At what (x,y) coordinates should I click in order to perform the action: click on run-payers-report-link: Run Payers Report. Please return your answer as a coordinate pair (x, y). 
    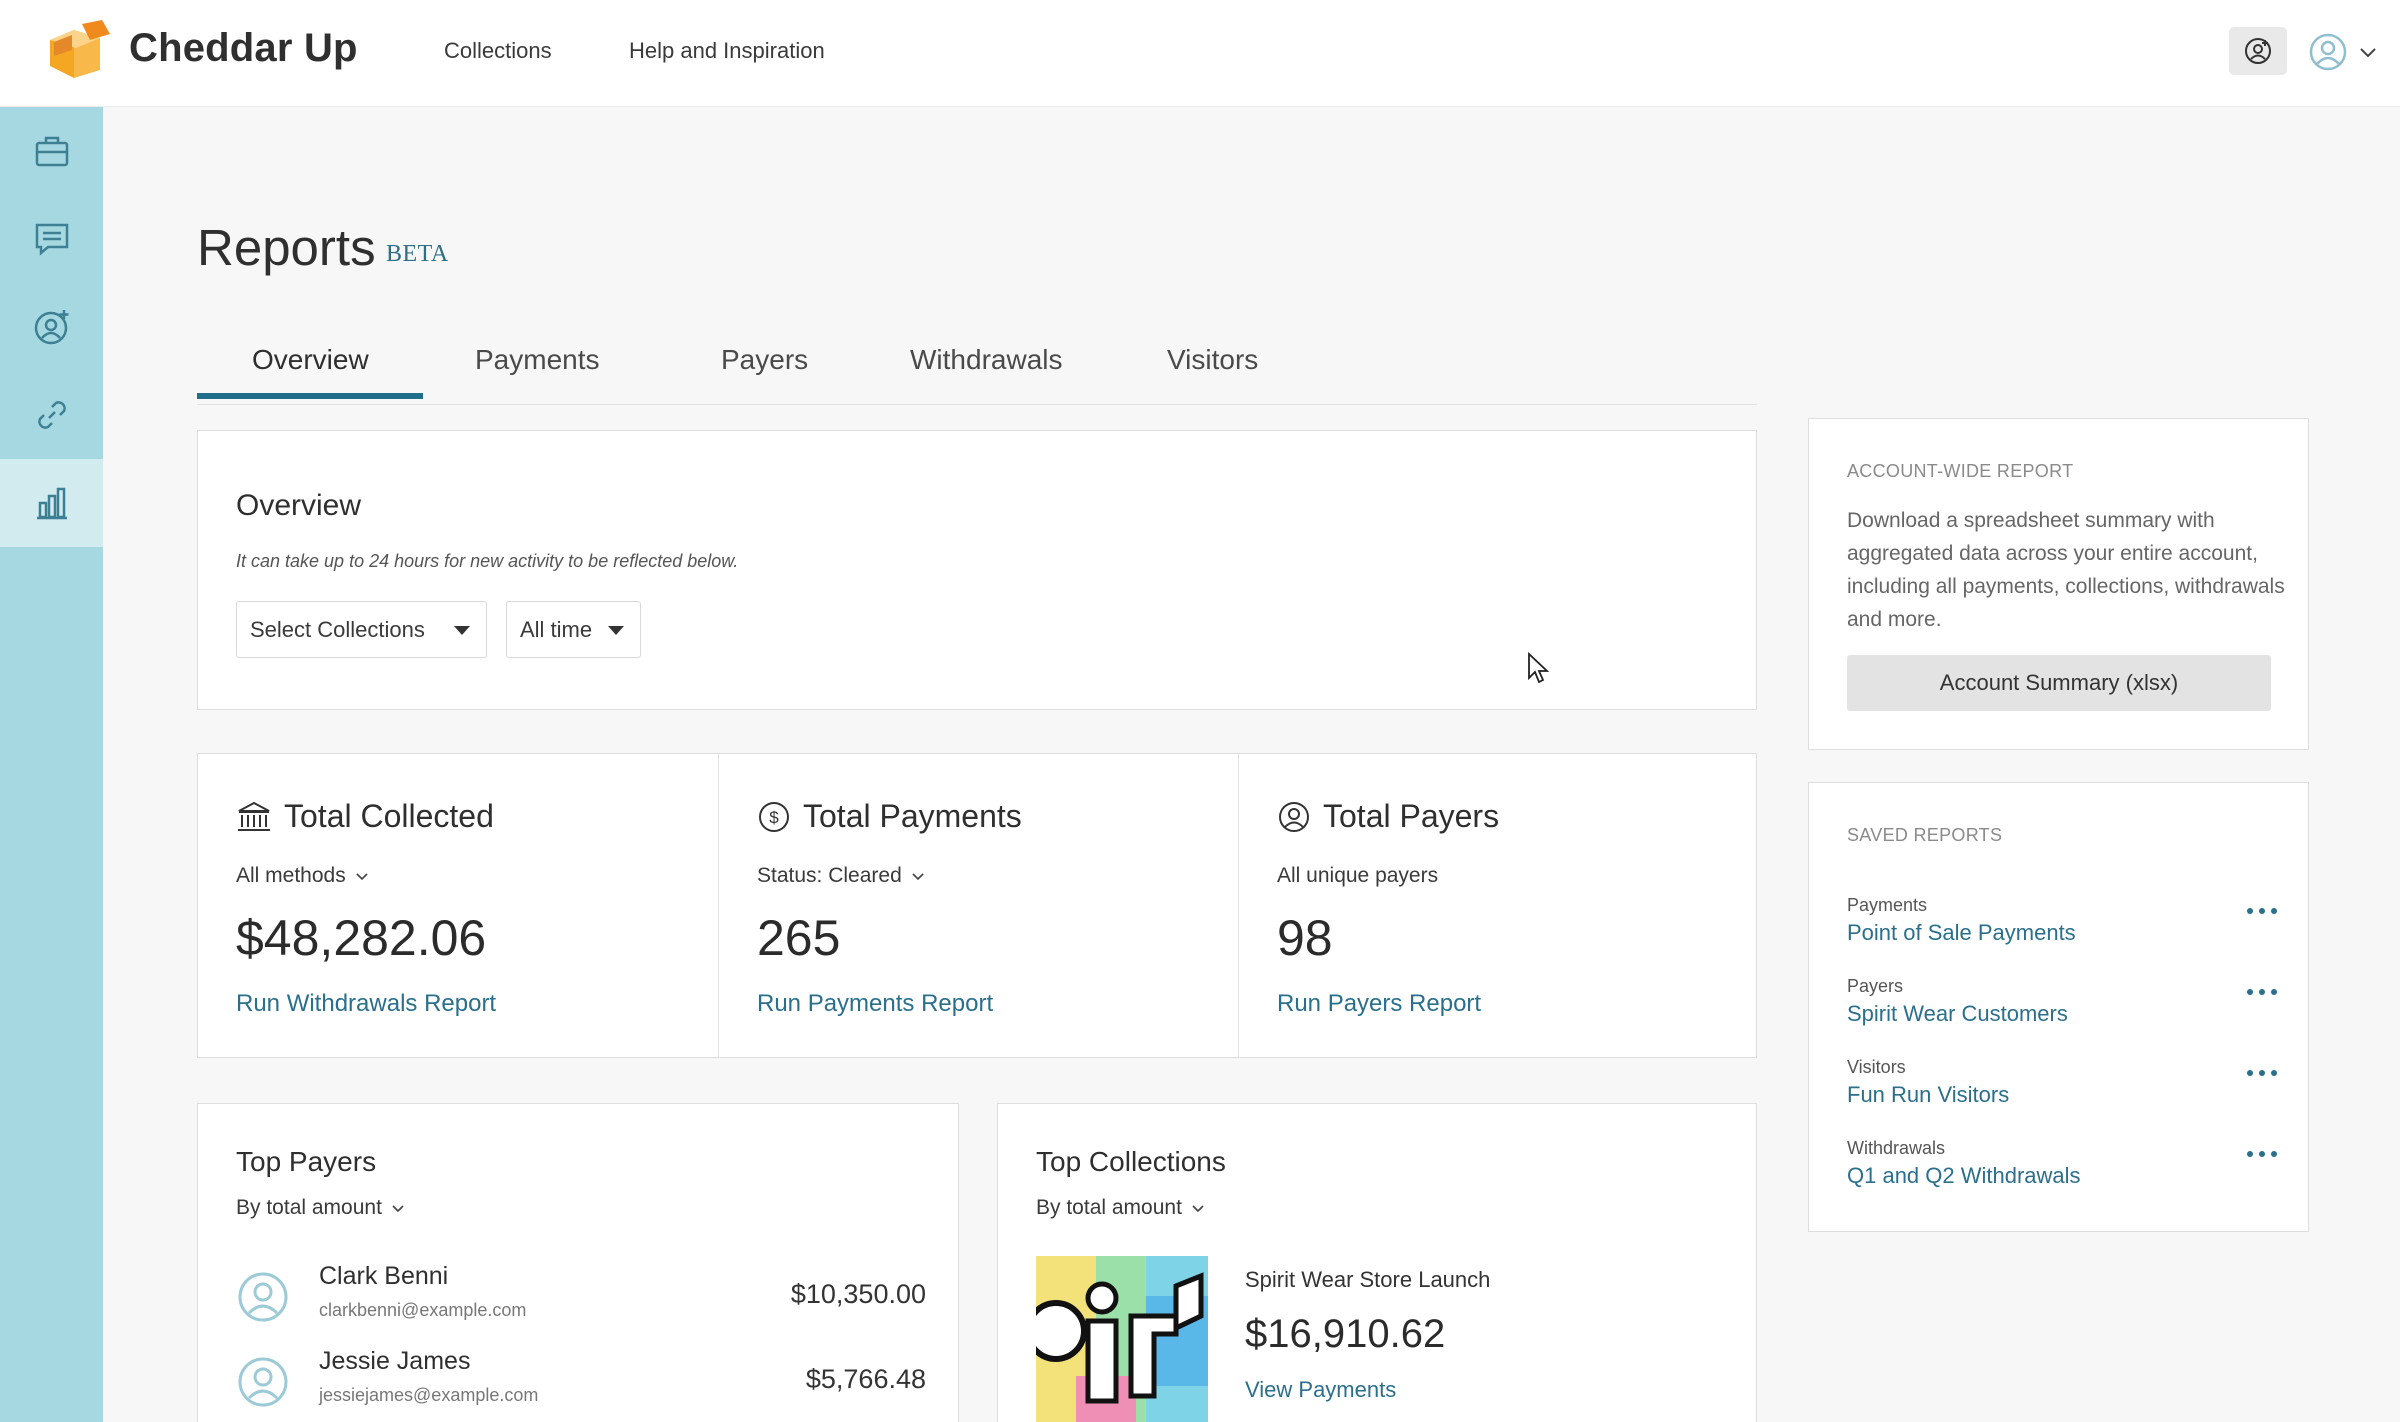
    Looking at the image, I should click on (1379, 1004).